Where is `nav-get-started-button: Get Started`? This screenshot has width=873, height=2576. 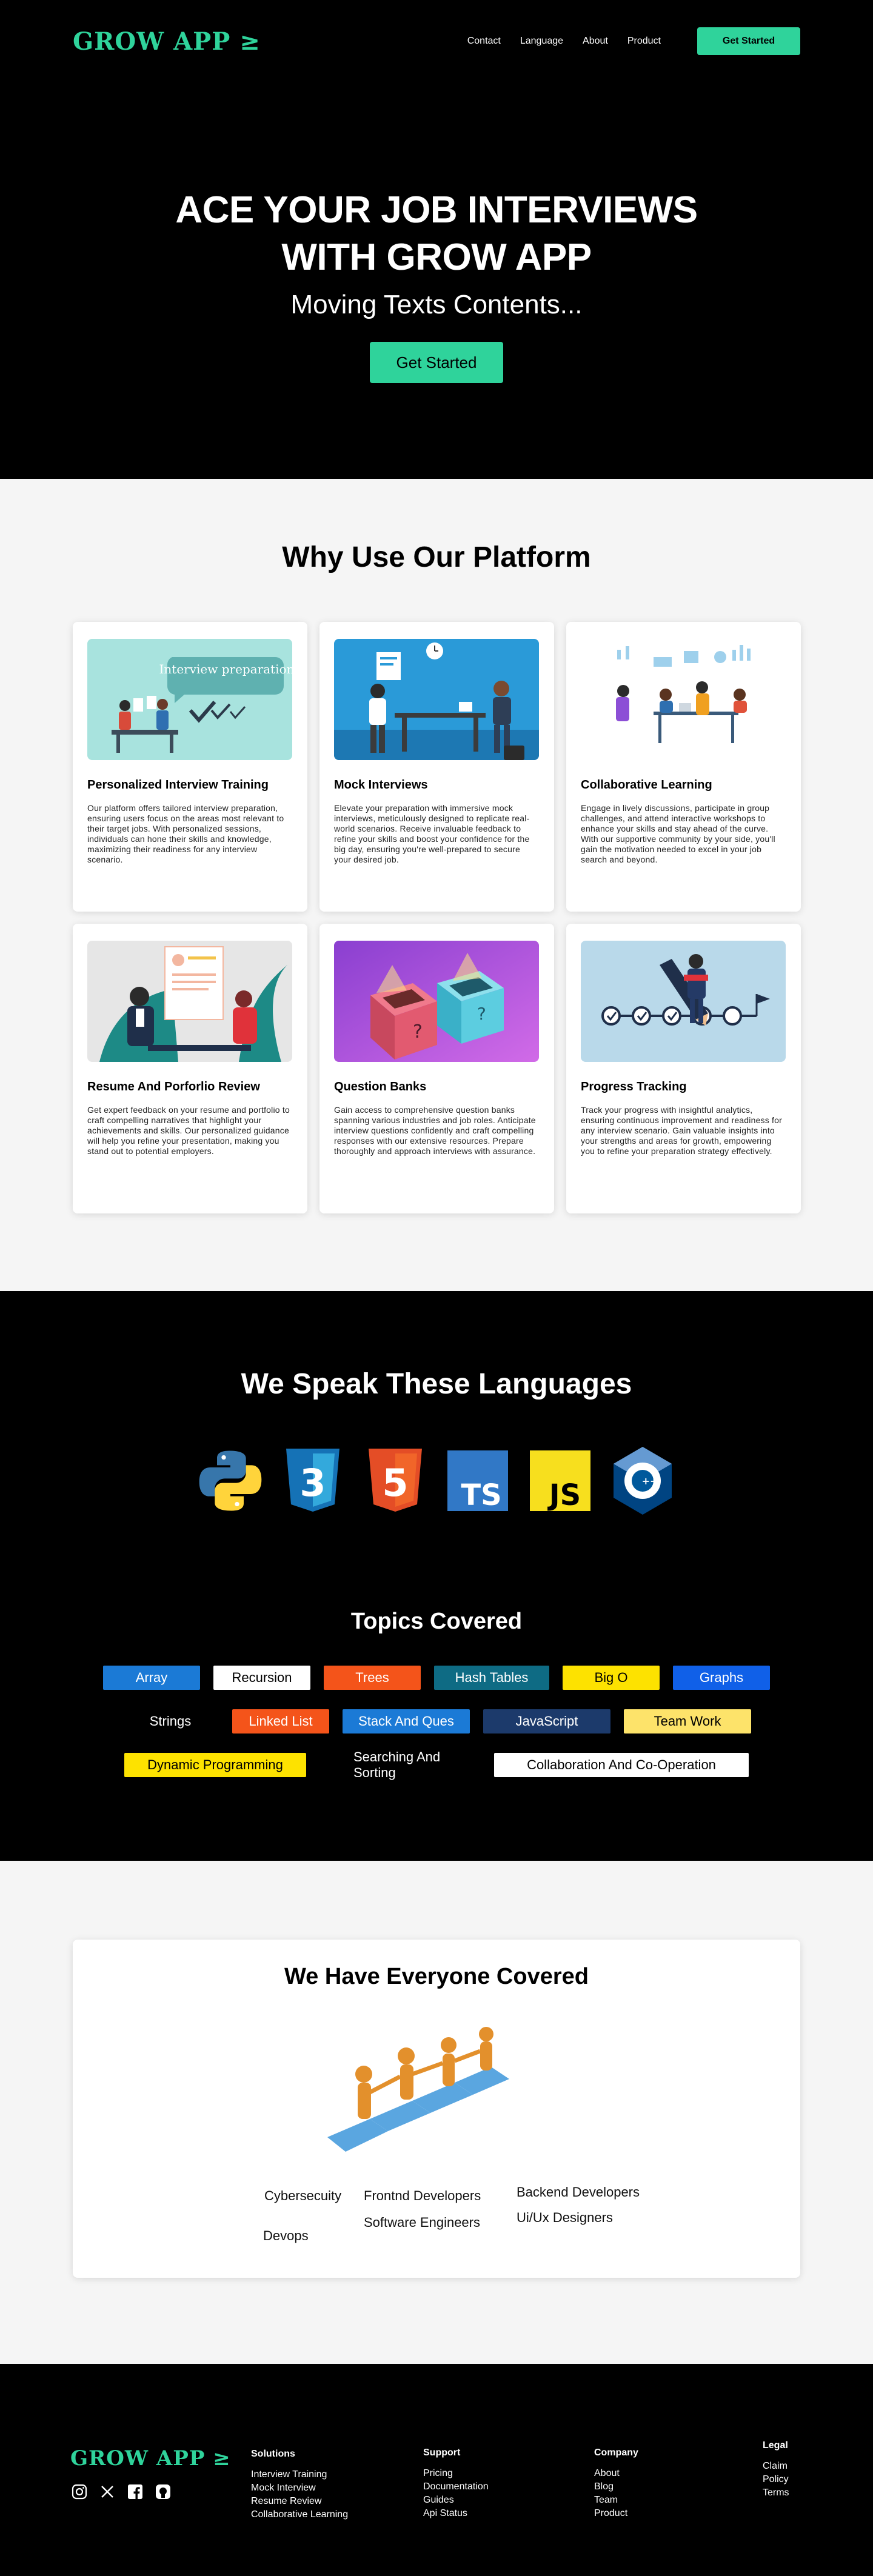
nav-get-started-button: Get Started is located at coordinates (748, 41).